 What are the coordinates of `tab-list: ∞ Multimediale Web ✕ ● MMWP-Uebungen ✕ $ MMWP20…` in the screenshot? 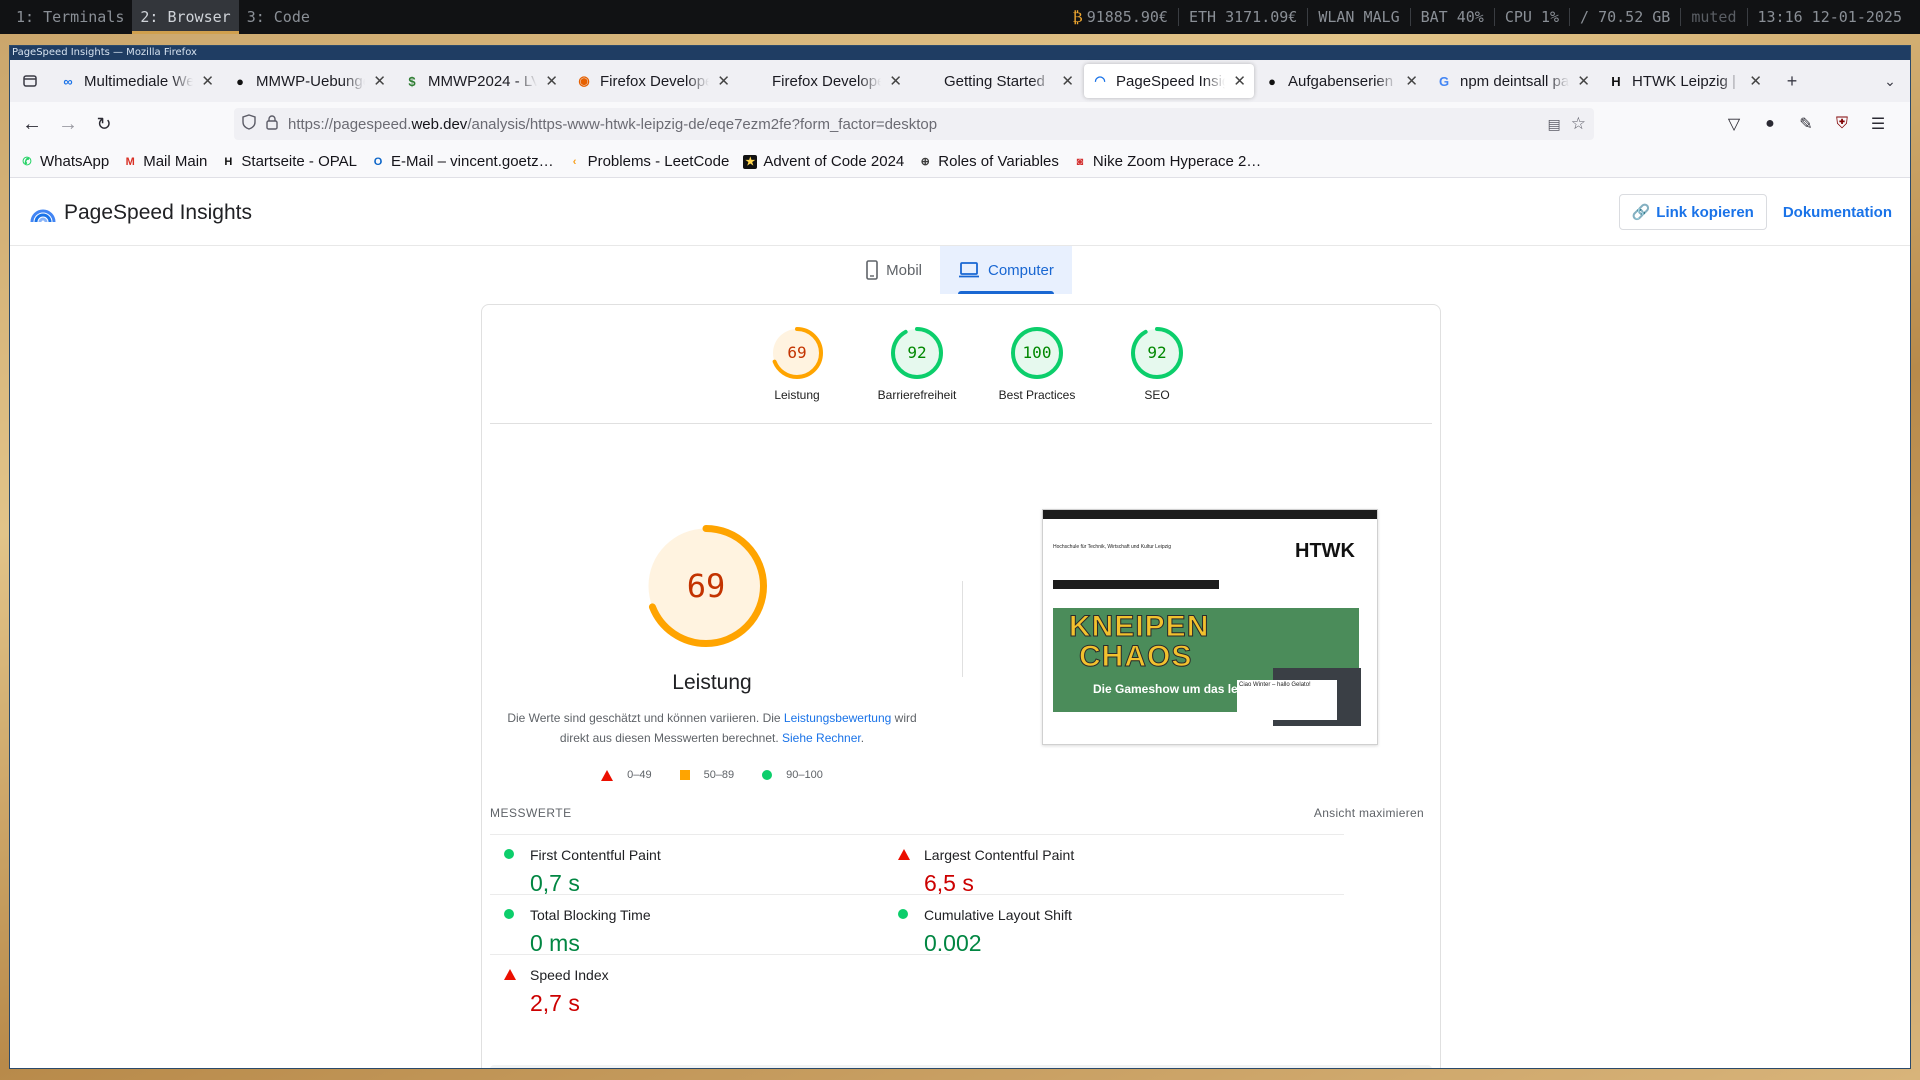 It's located at (911, 81).